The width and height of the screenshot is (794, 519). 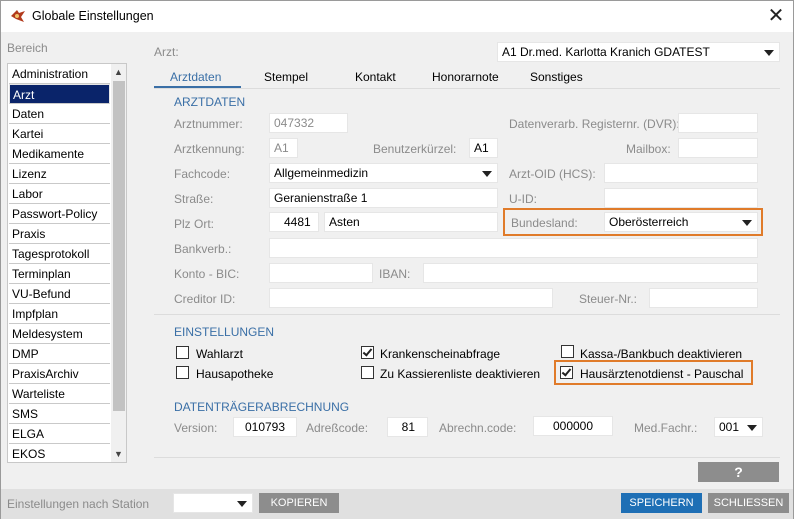 What do you see at coordinates (118, 72) in the screenshot?
I see `scroll-up-icon: ▲` at bounding box center [118, 72].